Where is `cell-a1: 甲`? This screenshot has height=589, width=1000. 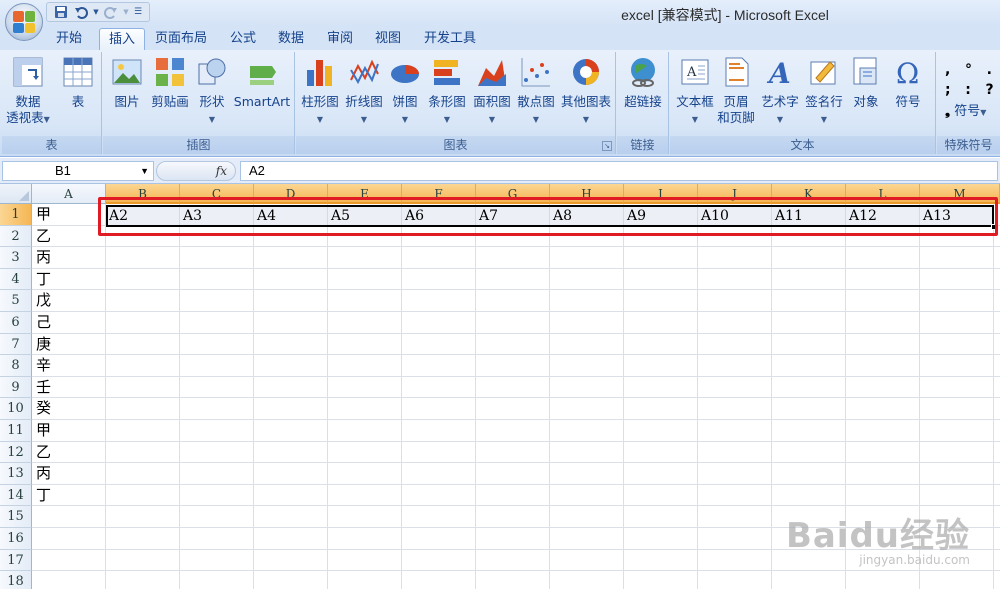 cell-a1: 甲 is located at coordinates (41, 216).